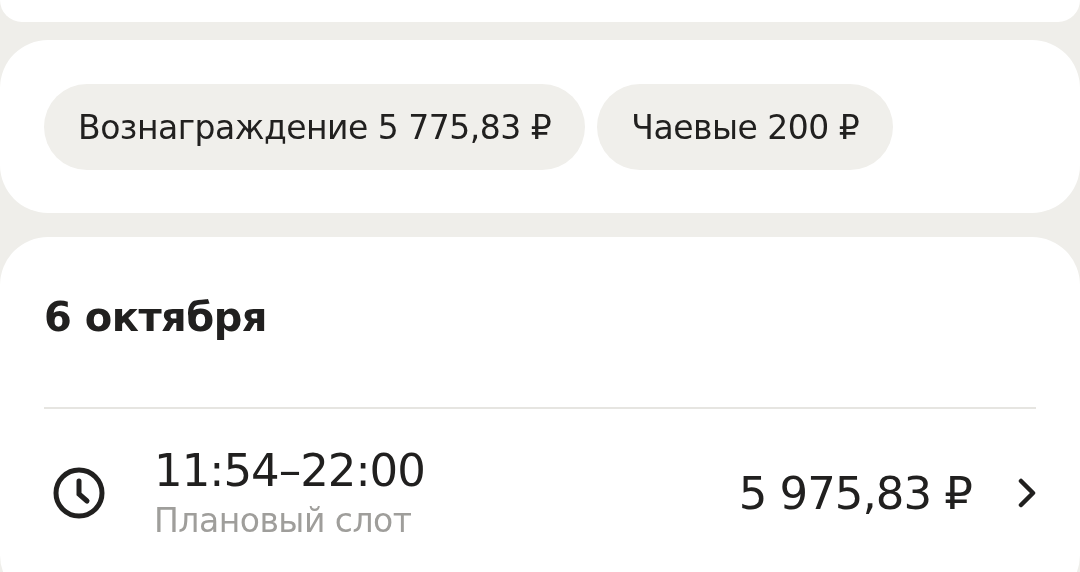 This screenshot has height=572, width=1080. I want to click on slot-amount: 5 975,83 ₽, so click(855, 493).